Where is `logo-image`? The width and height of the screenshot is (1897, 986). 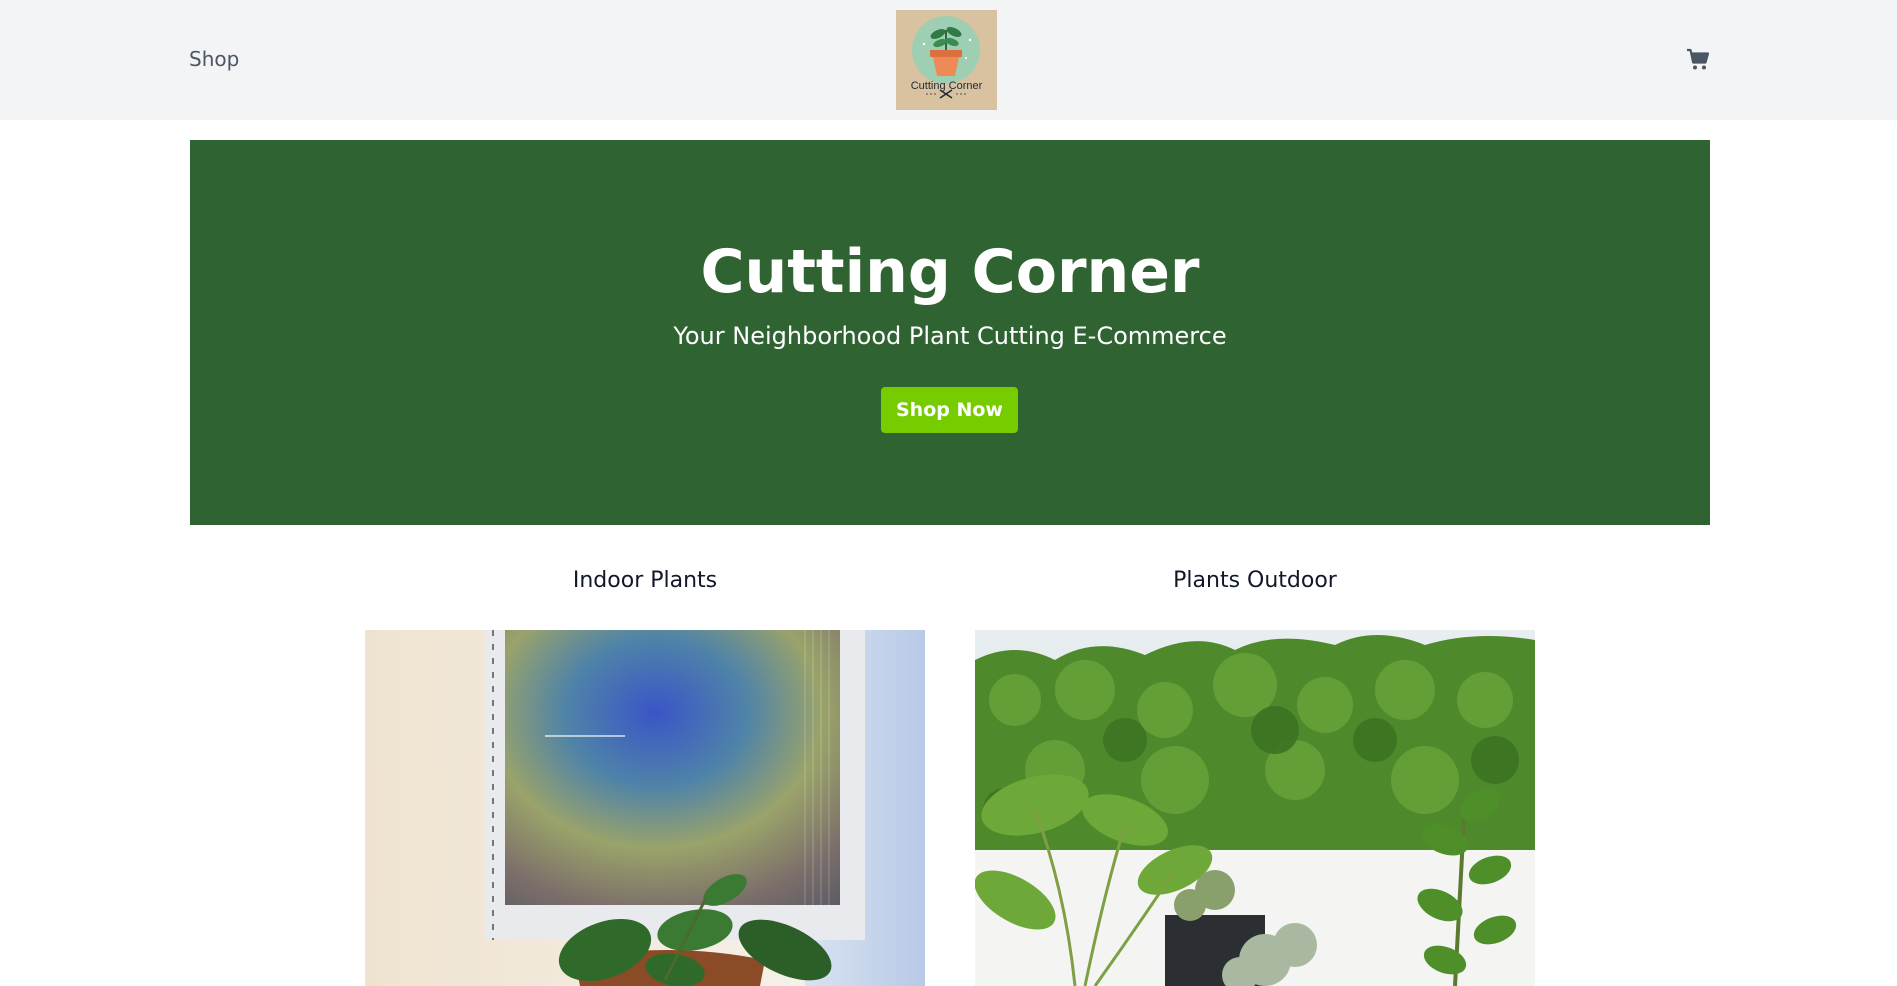 logo-image is located at coordinates (946, 60).